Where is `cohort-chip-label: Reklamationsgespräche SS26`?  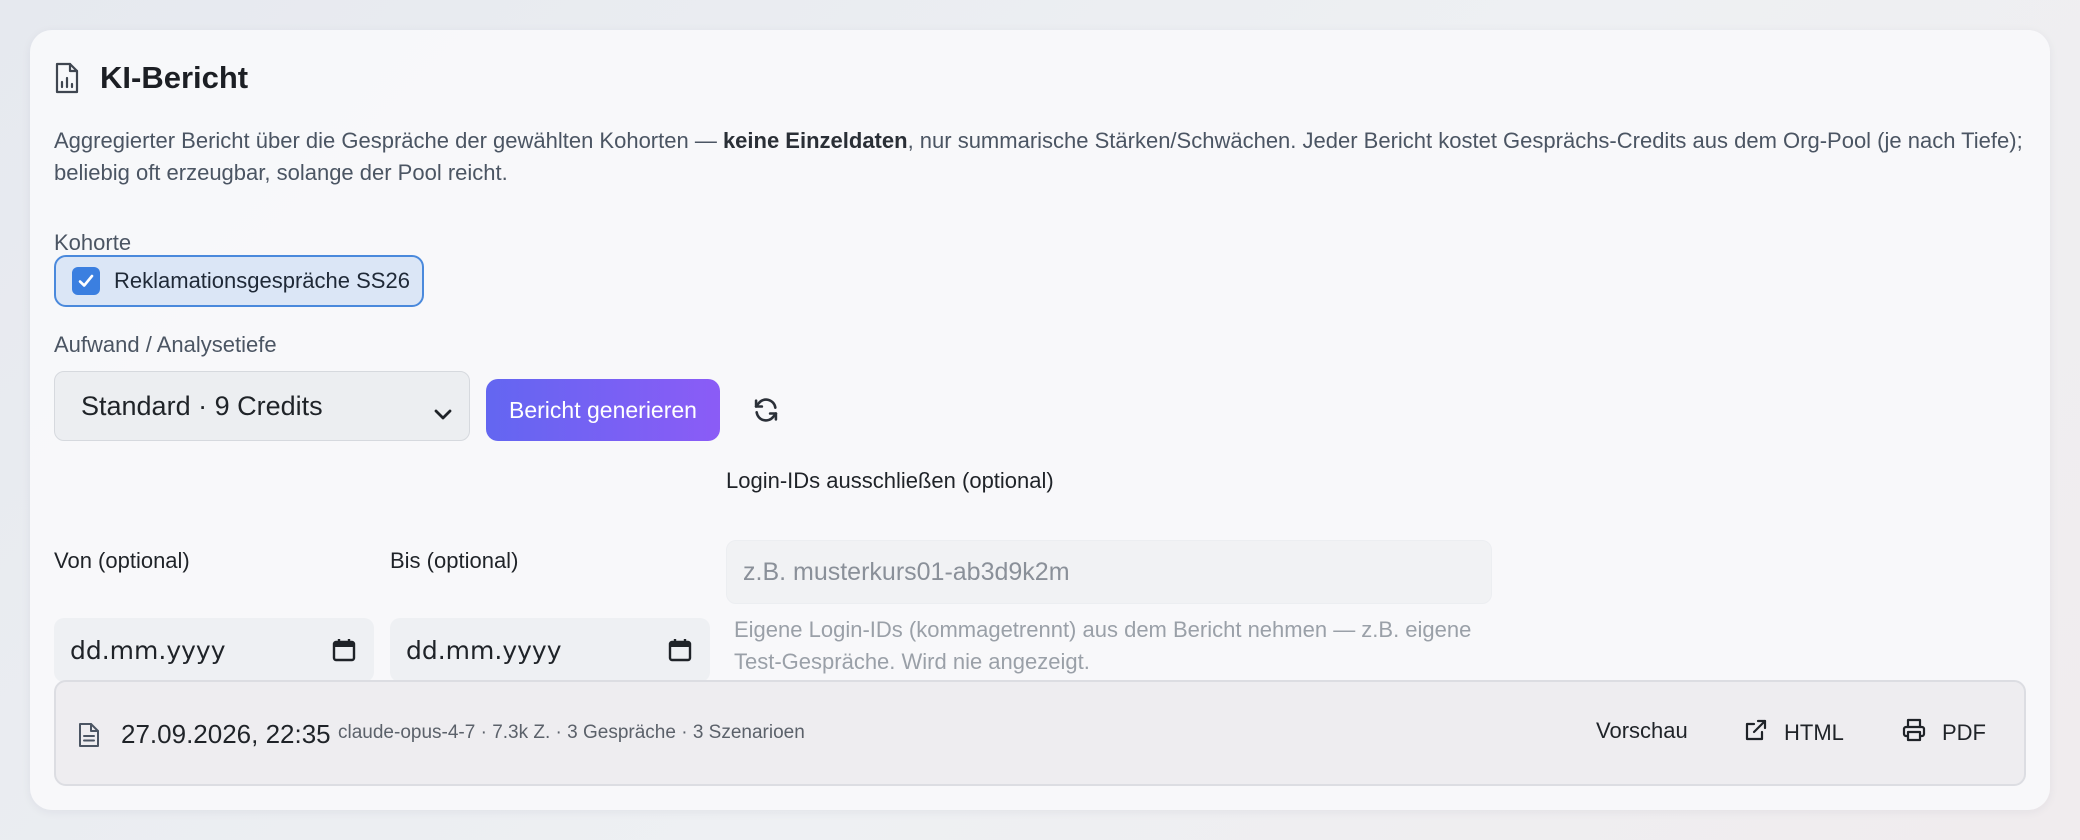
cohort-chip-label: Reklamationsgespräche SS26 is located at coordinates (262, 280).